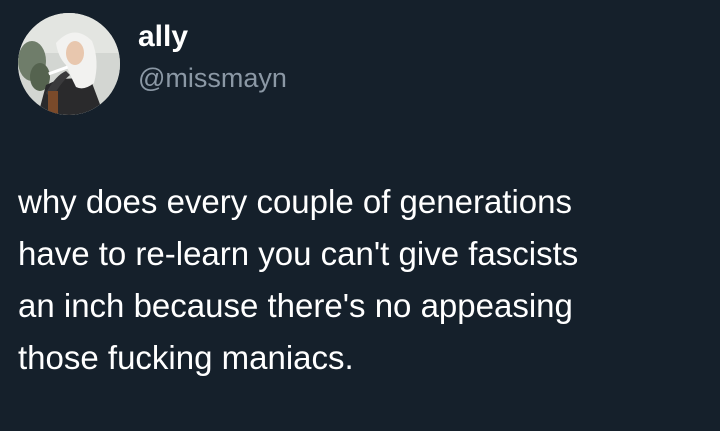 The image size is (720, 431). I want to click on tweet-header: ally @missmayn, so click(152, 64).